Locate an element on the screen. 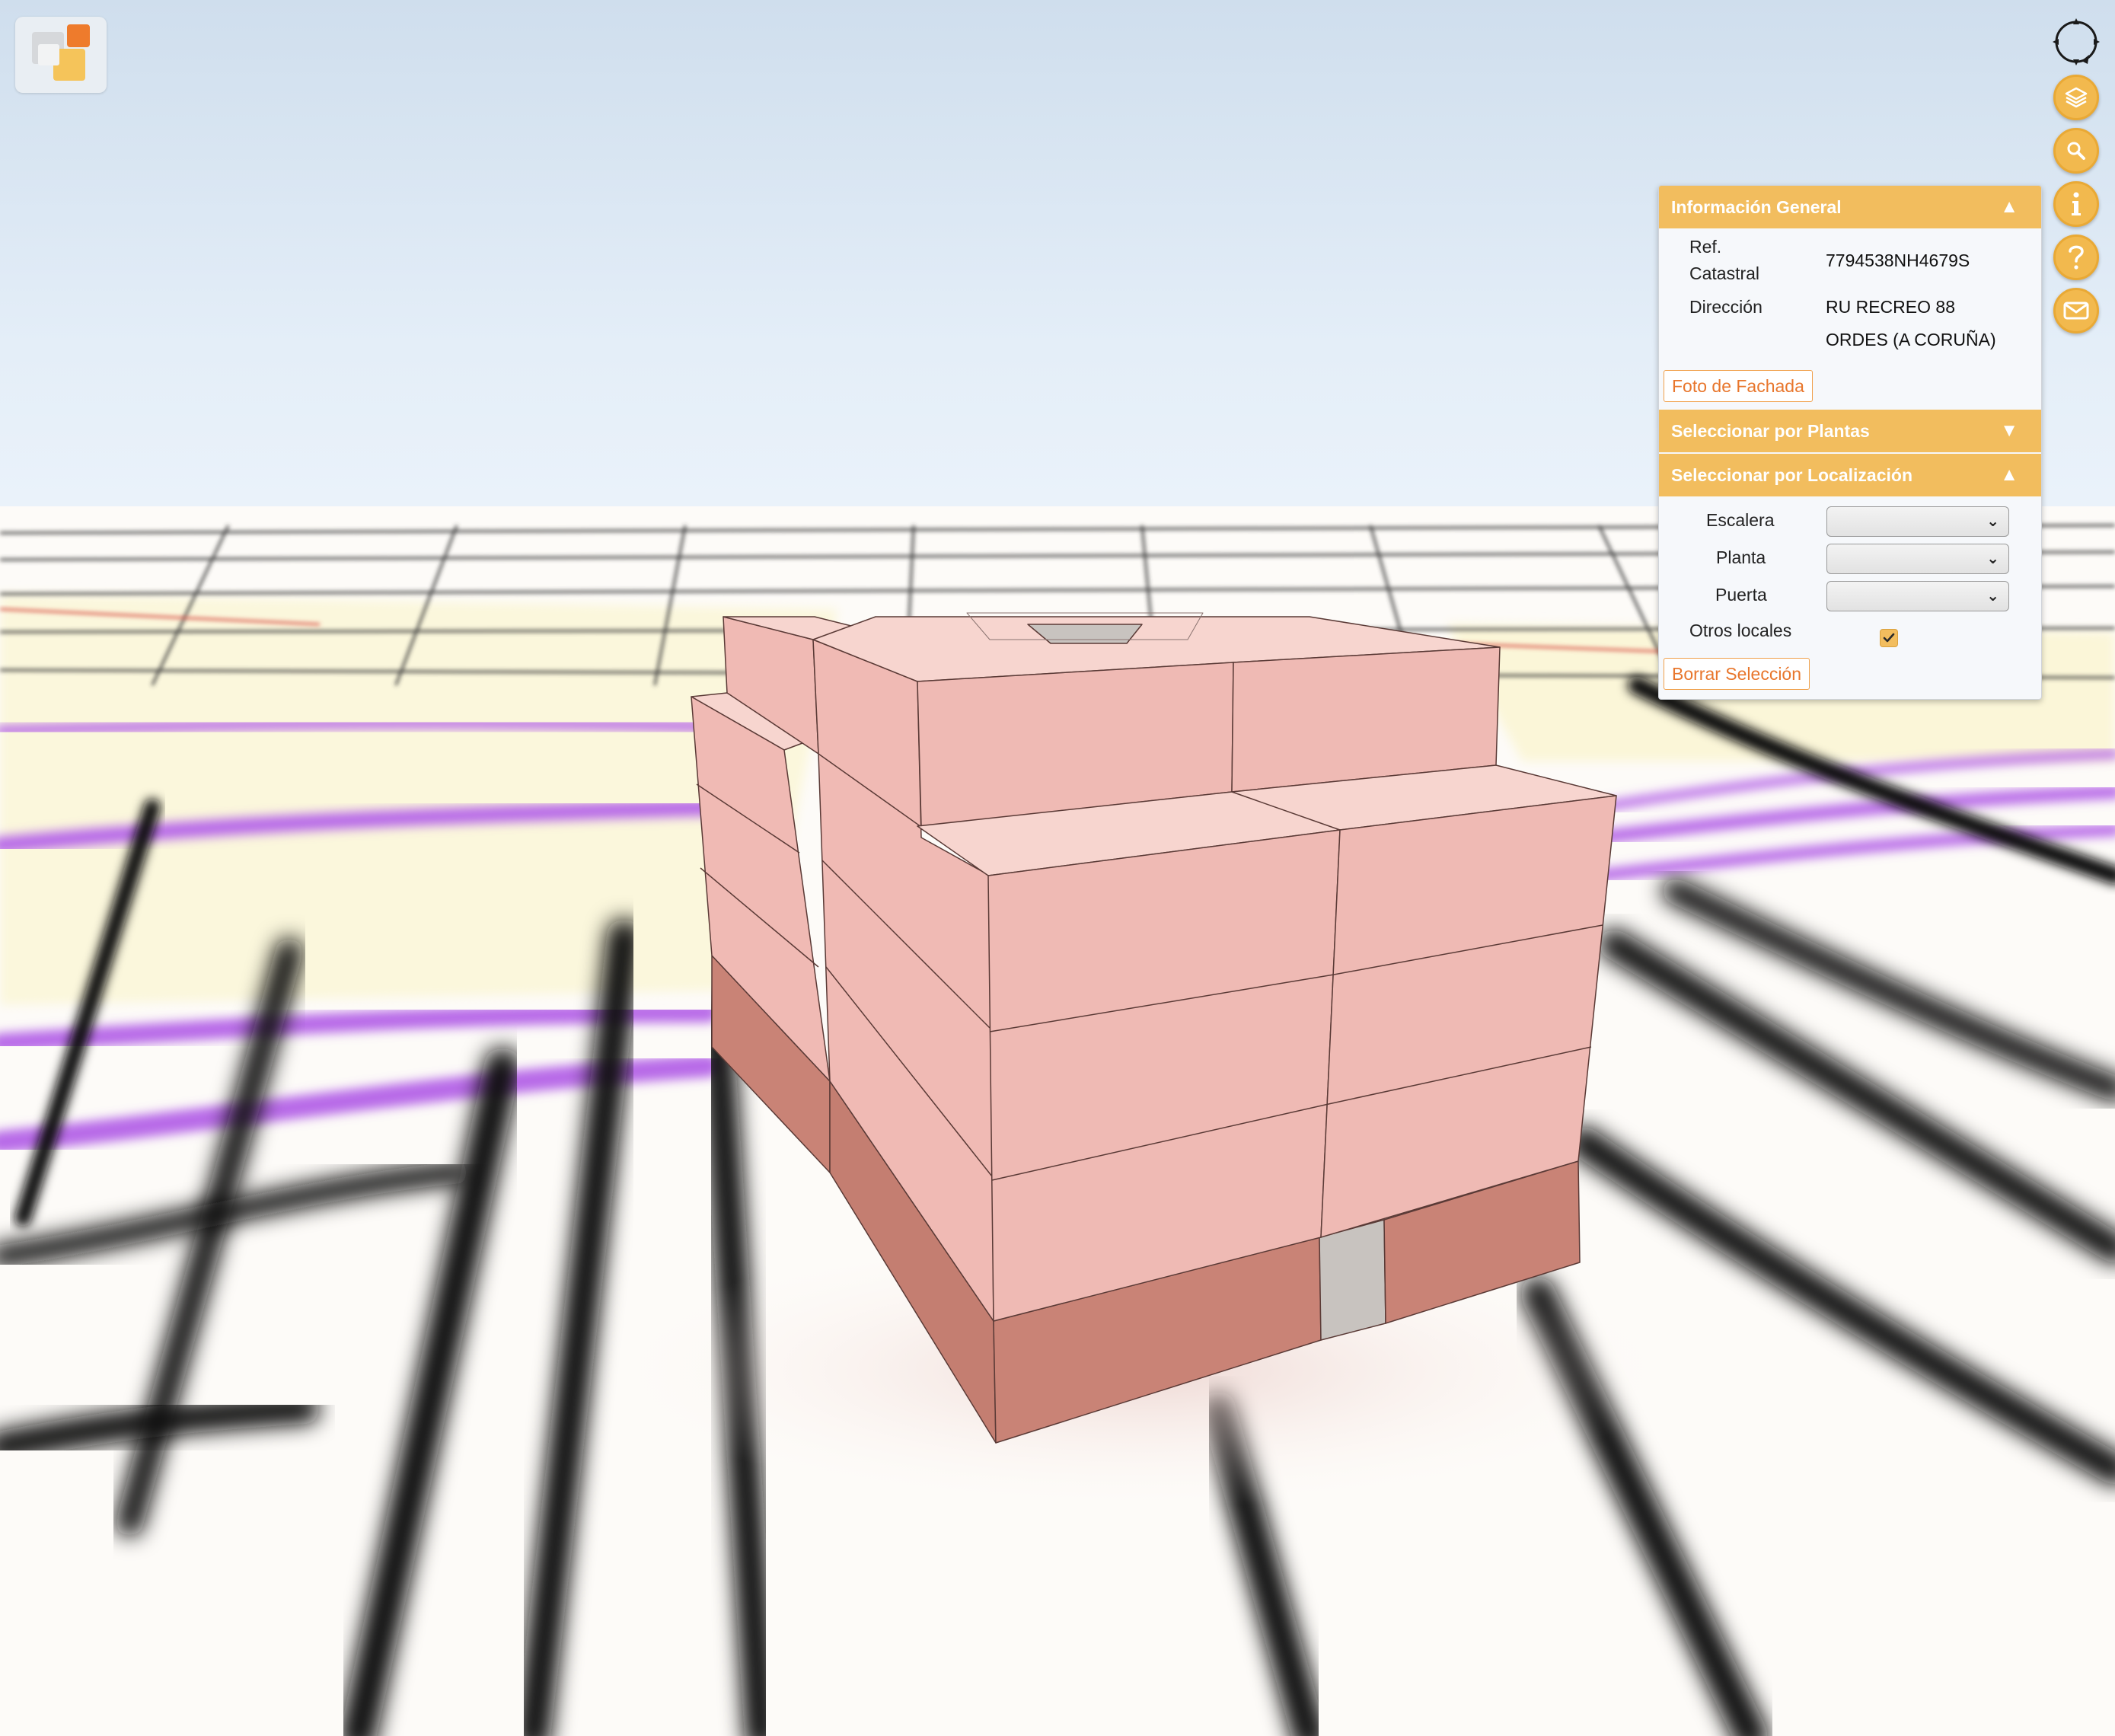 This screenshot has width=2115, height=1736. clear-selection-button: Borrar Selección is located at coordinates (1737, 674).